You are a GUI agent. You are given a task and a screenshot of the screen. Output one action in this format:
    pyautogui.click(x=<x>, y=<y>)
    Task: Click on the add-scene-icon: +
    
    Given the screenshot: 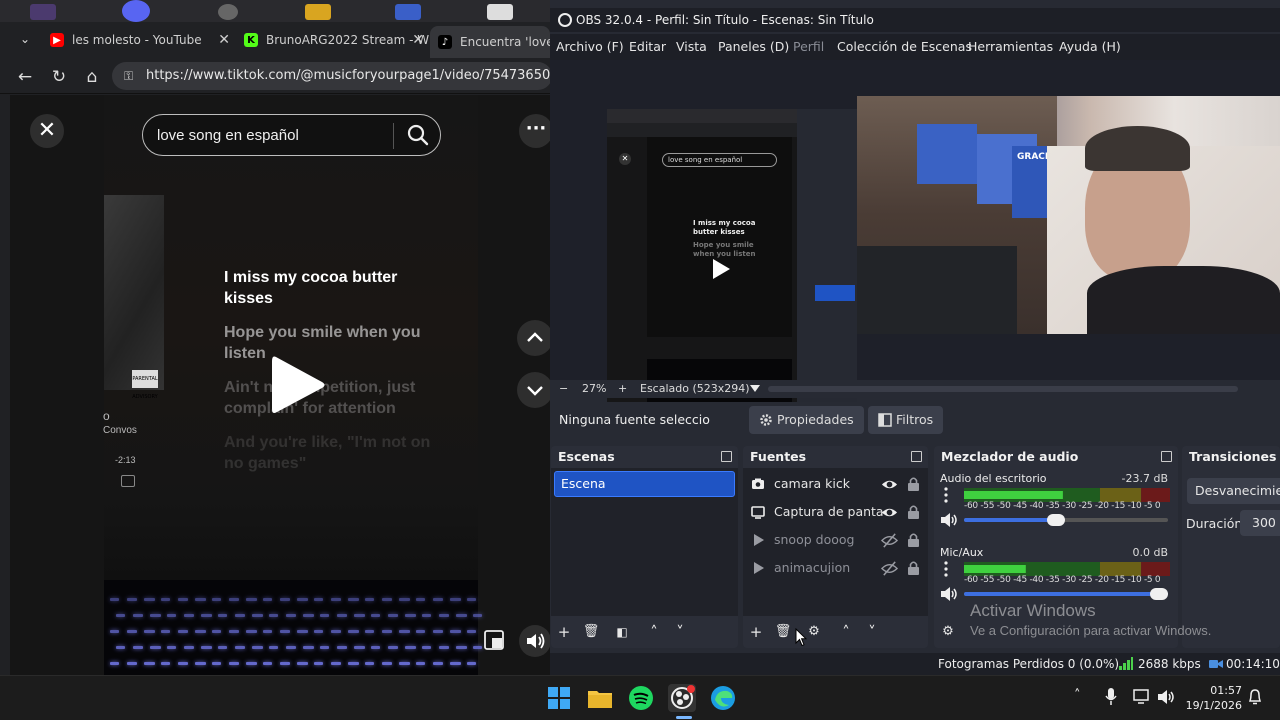 What is the action you would take?
    pyautogui.click(x=564, y=632)
    